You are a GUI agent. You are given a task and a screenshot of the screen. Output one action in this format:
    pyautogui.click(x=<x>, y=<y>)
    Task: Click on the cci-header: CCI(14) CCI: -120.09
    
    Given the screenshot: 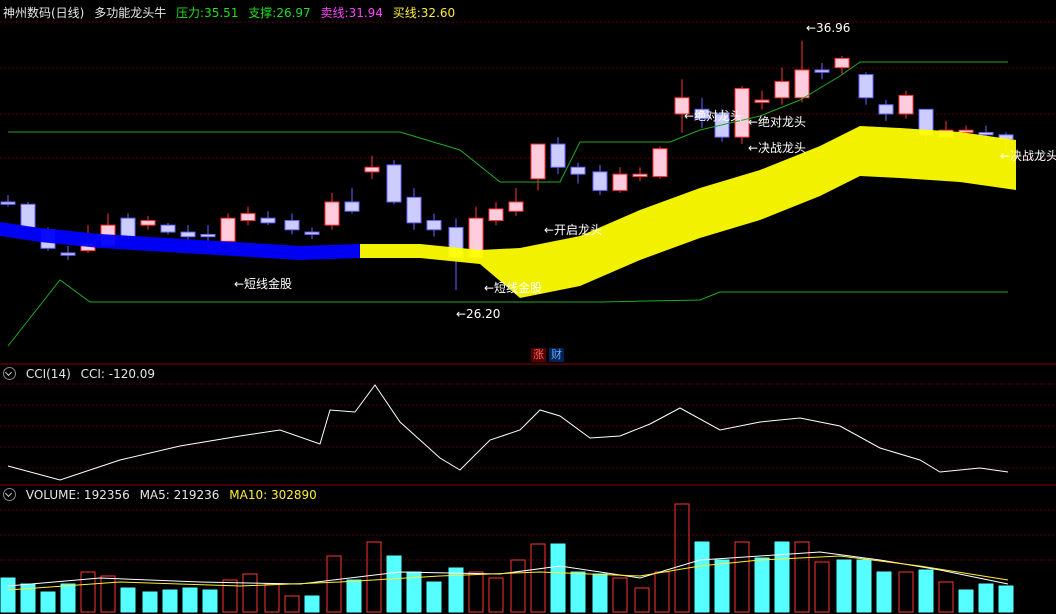 What is the action you would take?
    pyautogui.click(x=82, y=374)
    